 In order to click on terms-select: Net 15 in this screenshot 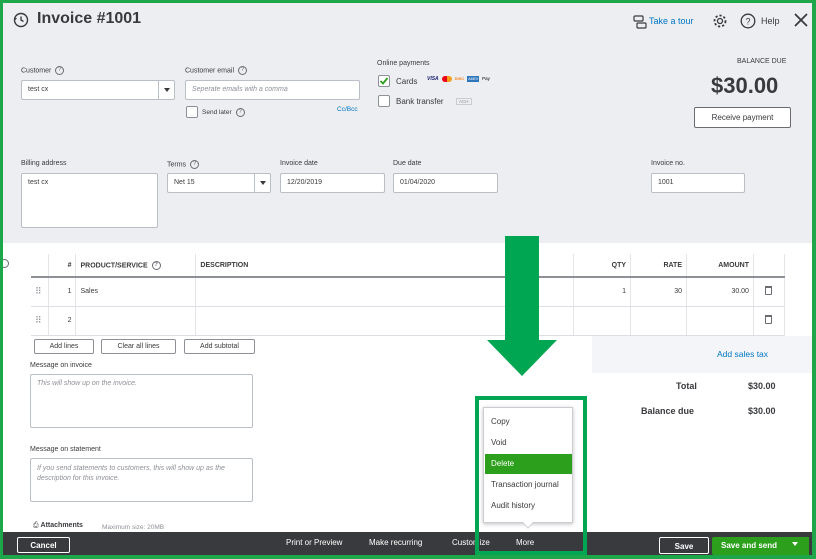, I will do `click(219, 183)`.